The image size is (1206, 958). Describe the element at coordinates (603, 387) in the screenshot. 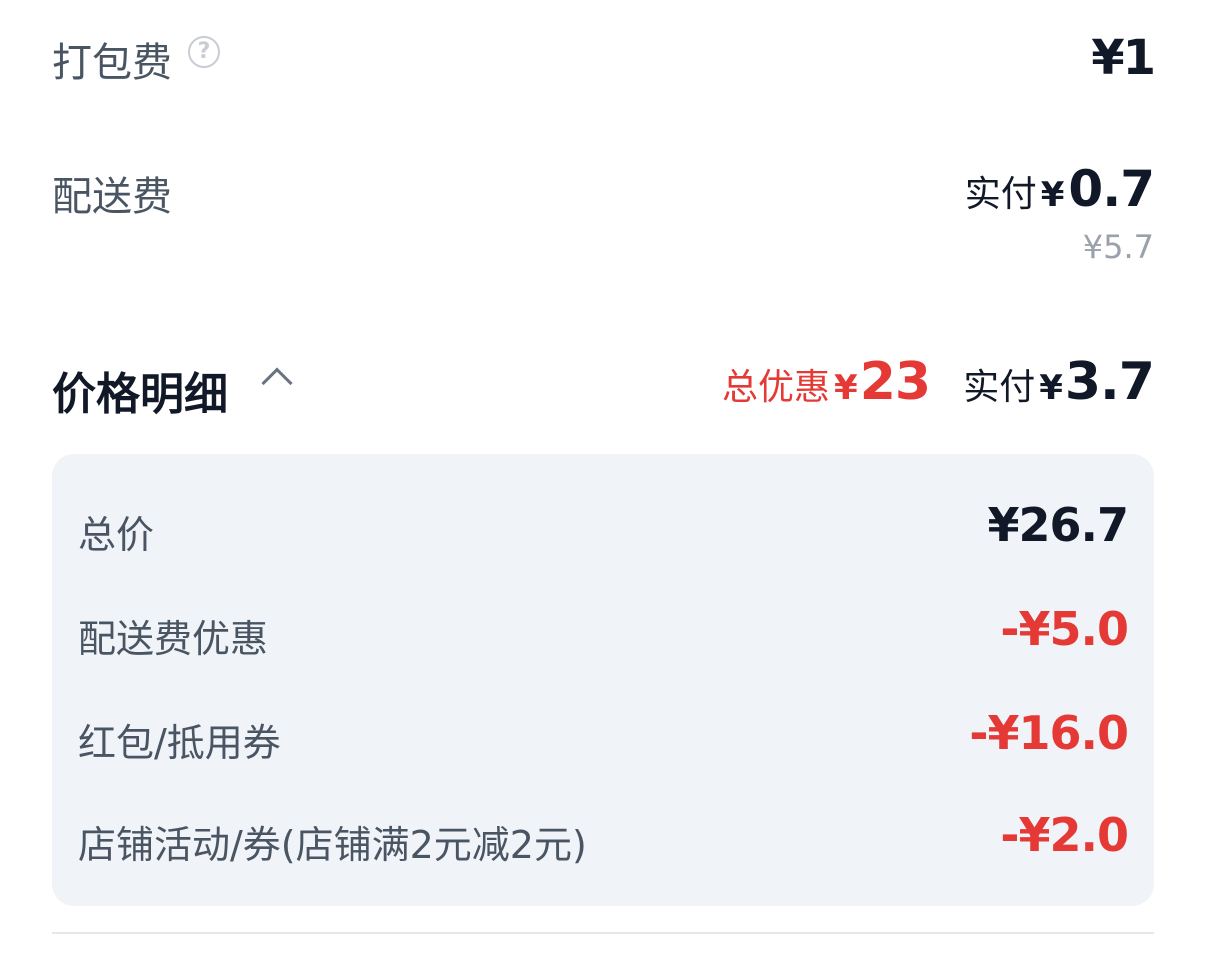

I see `price-detail-header: 价格明细 总优惠 ¥23 实付 ¥3.7` at that location.